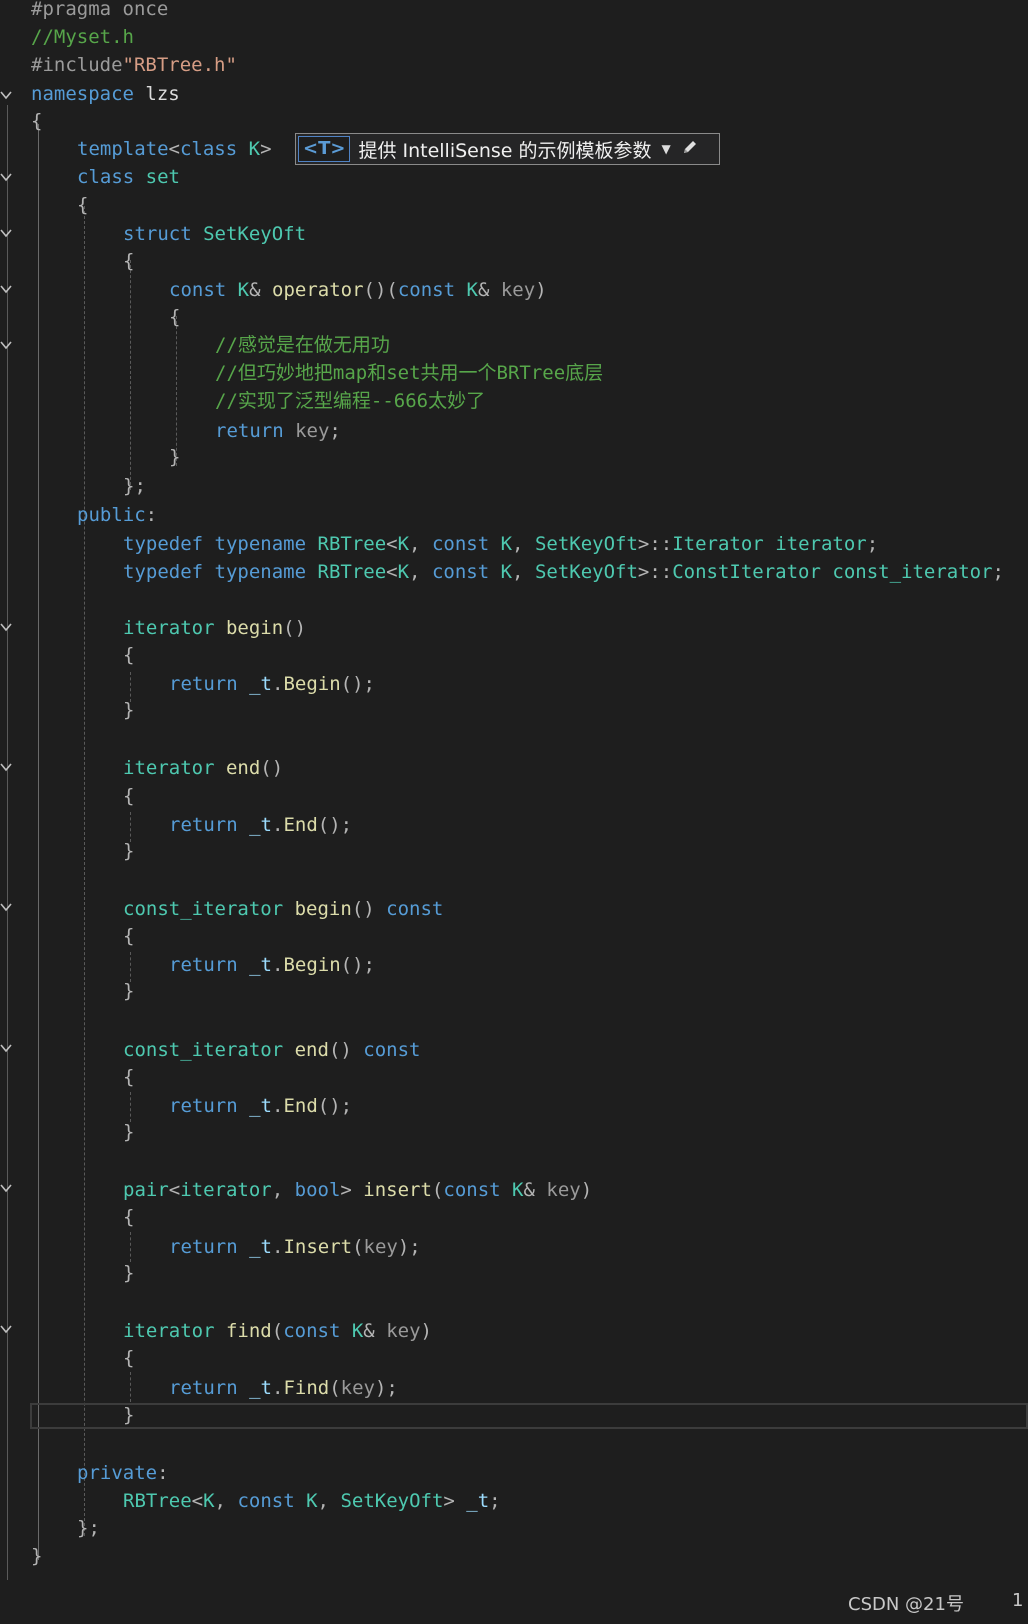 The height and width of the screenshot is (1624, 1028). I want to click on code-token: Iterator, so click(718, 544).